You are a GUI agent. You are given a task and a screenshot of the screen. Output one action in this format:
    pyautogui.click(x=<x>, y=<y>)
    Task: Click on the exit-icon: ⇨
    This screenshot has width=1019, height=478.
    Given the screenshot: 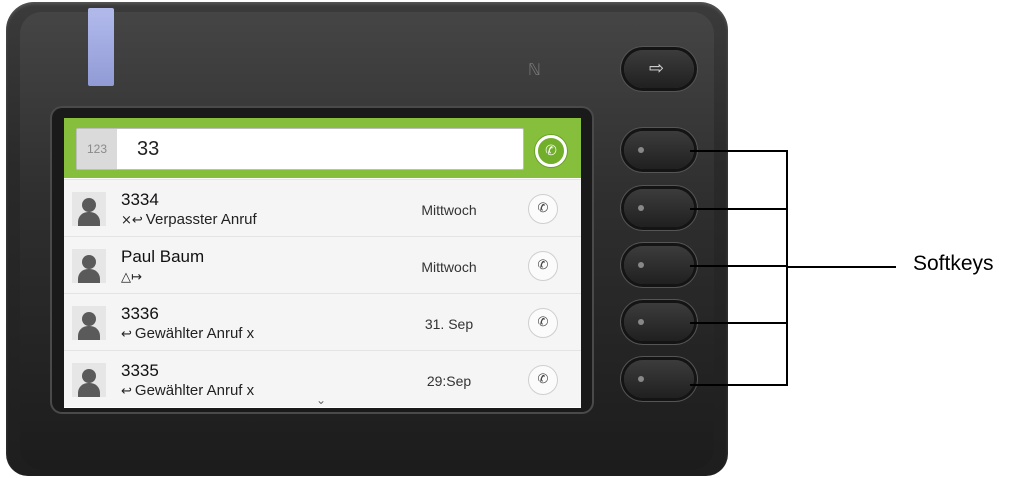 What is the action you would take?
    pyautogui.click(x=657, y=68)
    